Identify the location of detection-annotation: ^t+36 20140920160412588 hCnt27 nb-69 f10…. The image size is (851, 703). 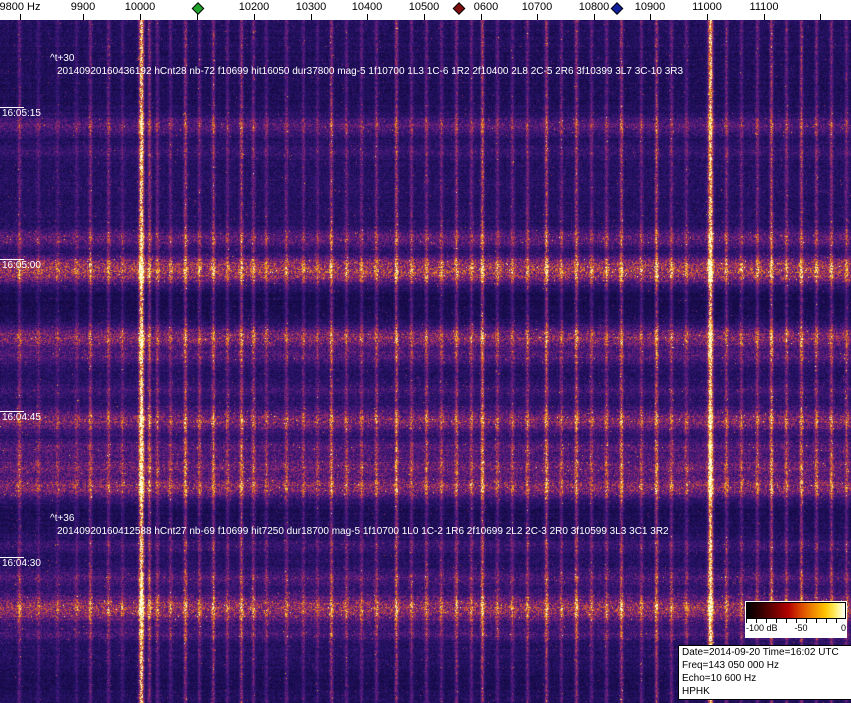
(359, 525).